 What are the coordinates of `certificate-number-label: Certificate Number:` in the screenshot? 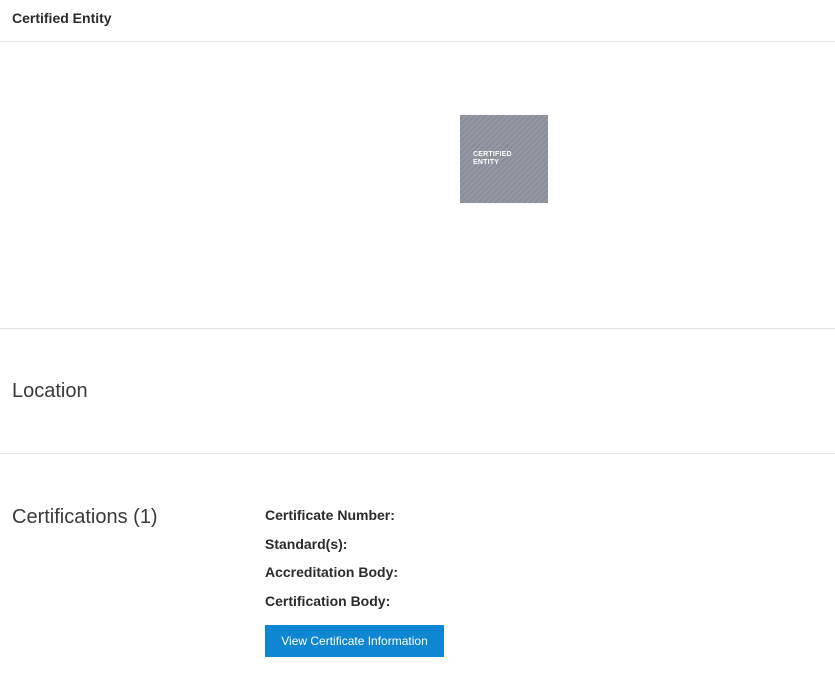 It's located at (330, 515).